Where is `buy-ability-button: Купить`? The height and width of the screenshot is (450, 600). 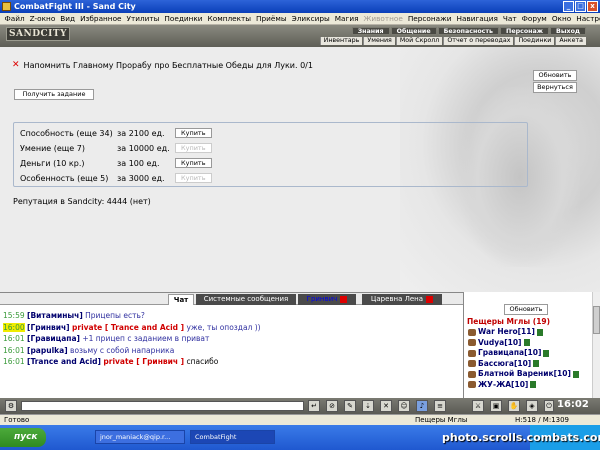 buy-ability-button: Купить is located at coordinates (193, 133).